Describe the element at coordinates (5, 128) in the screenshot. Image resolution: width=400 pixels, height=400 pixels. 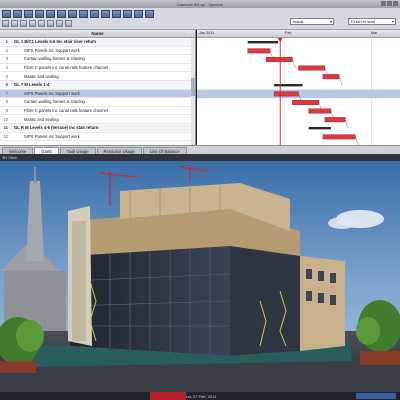
I see `task-row-number: 11` at that location.